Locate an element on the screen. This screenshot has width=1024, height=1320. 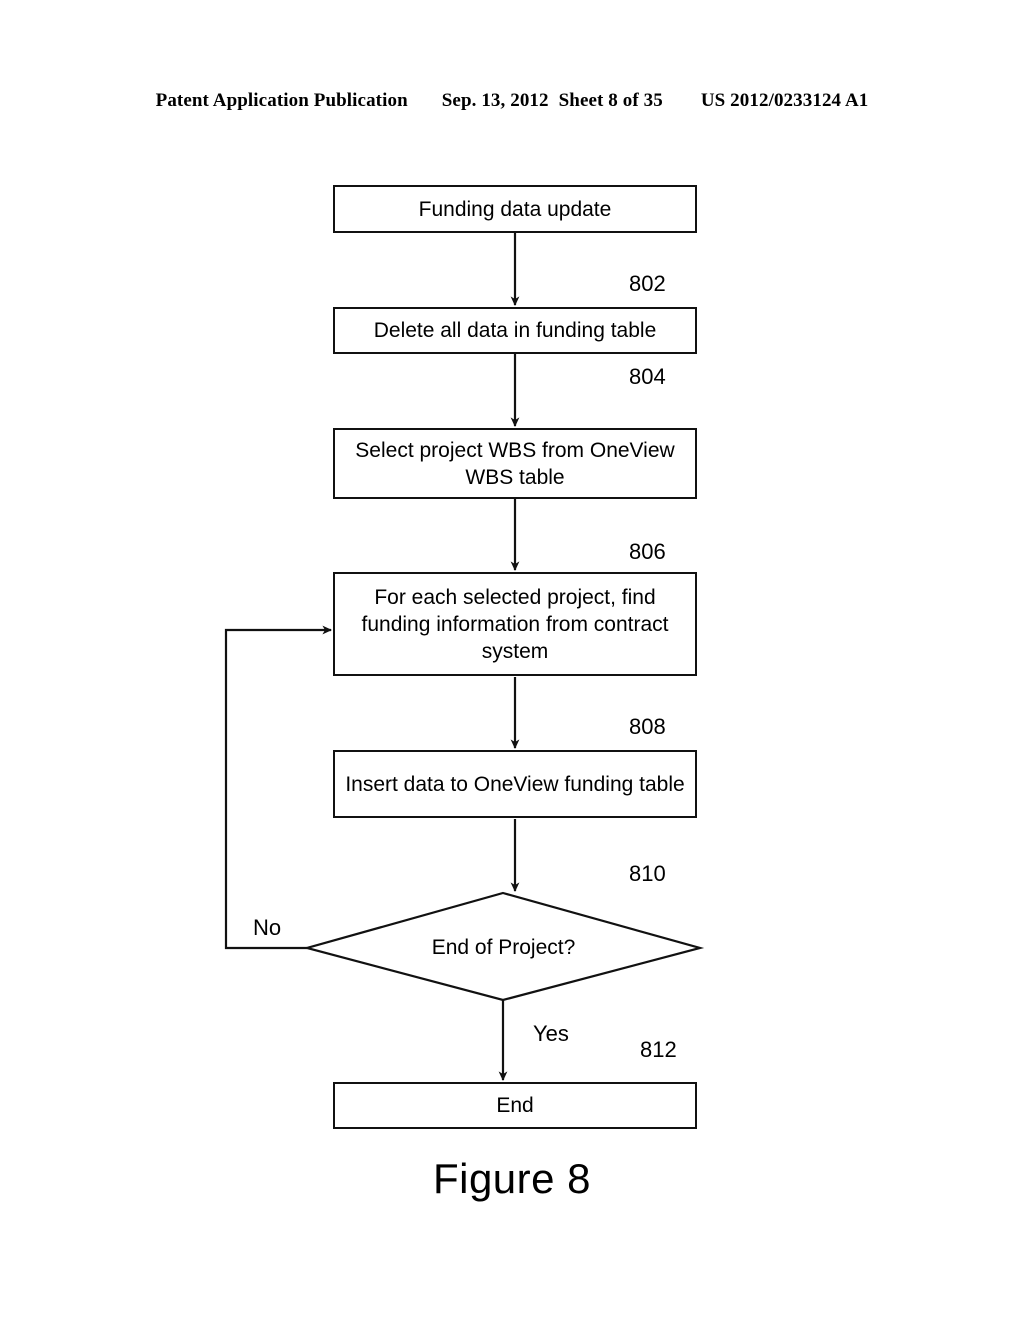
reference-numeral-812: 812 is located at coordinates (658, 1049).